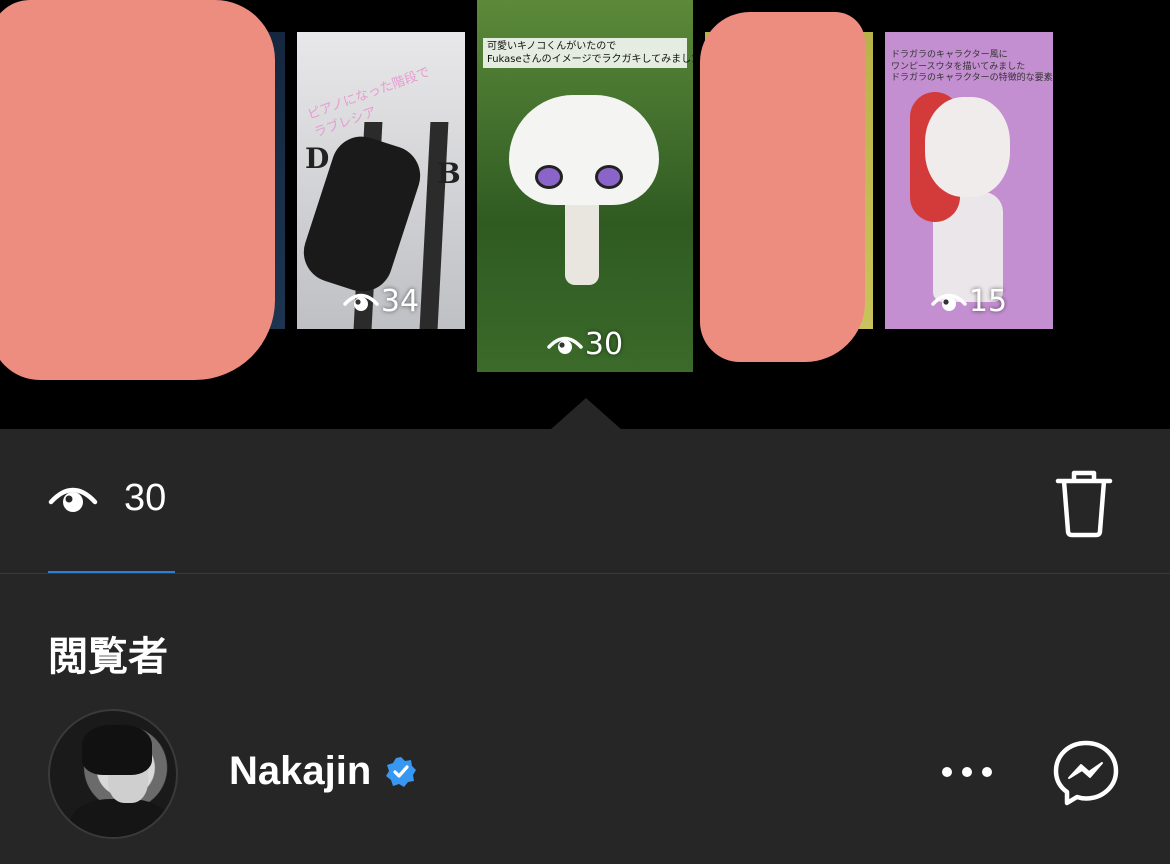  What do you see at coordinates (588, 53) in the screenshot?
I see `story-caption: 可愛いキノコくんがいたので Fukaseさんのイメージでラクガキしてみました！` at bounding box center [588, 53].